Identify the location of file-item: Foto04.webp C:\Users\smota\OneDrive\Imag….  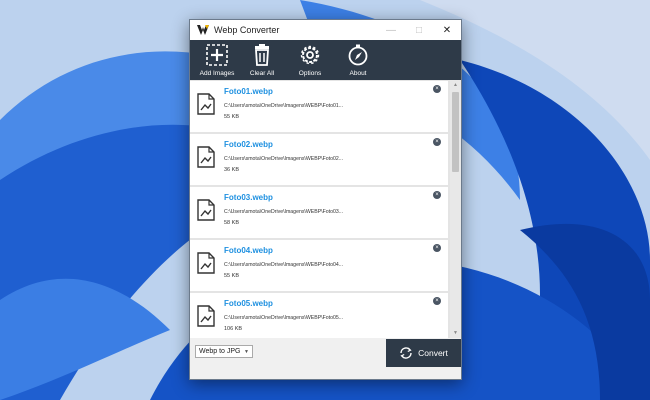
(319, 265).